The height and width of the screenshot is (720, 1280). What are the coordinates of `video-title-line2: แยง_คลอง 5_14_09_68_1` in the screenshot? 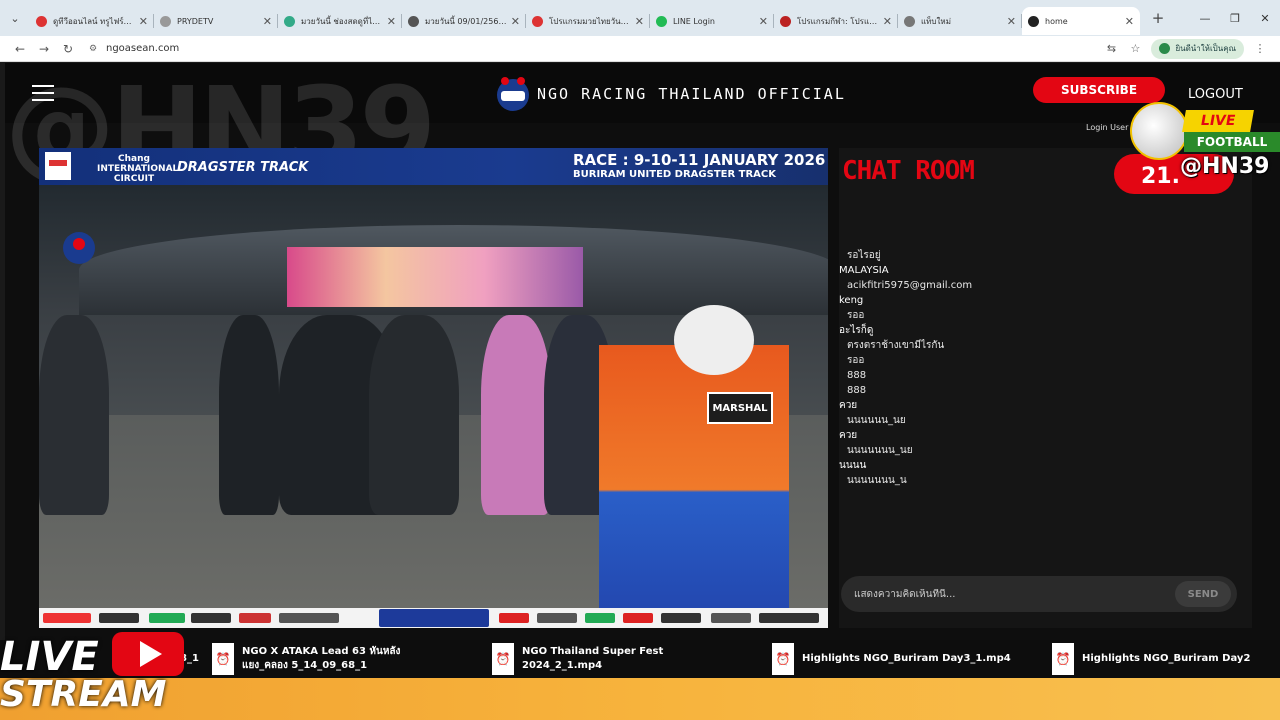 It's located at (305, 665).